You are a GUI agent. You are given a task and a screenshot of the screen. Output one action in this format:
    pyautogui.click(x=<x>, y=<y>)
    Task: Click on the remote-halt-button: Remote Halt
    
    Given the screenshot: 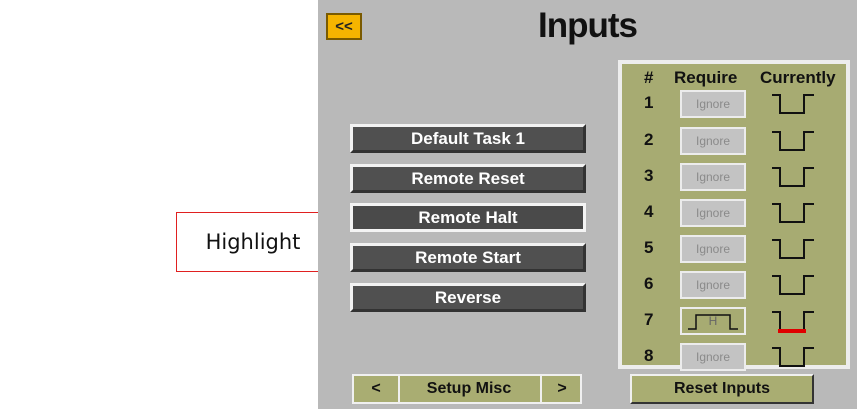 What is the action you would take?
    pyautogui.click(x=468, y=217)
    